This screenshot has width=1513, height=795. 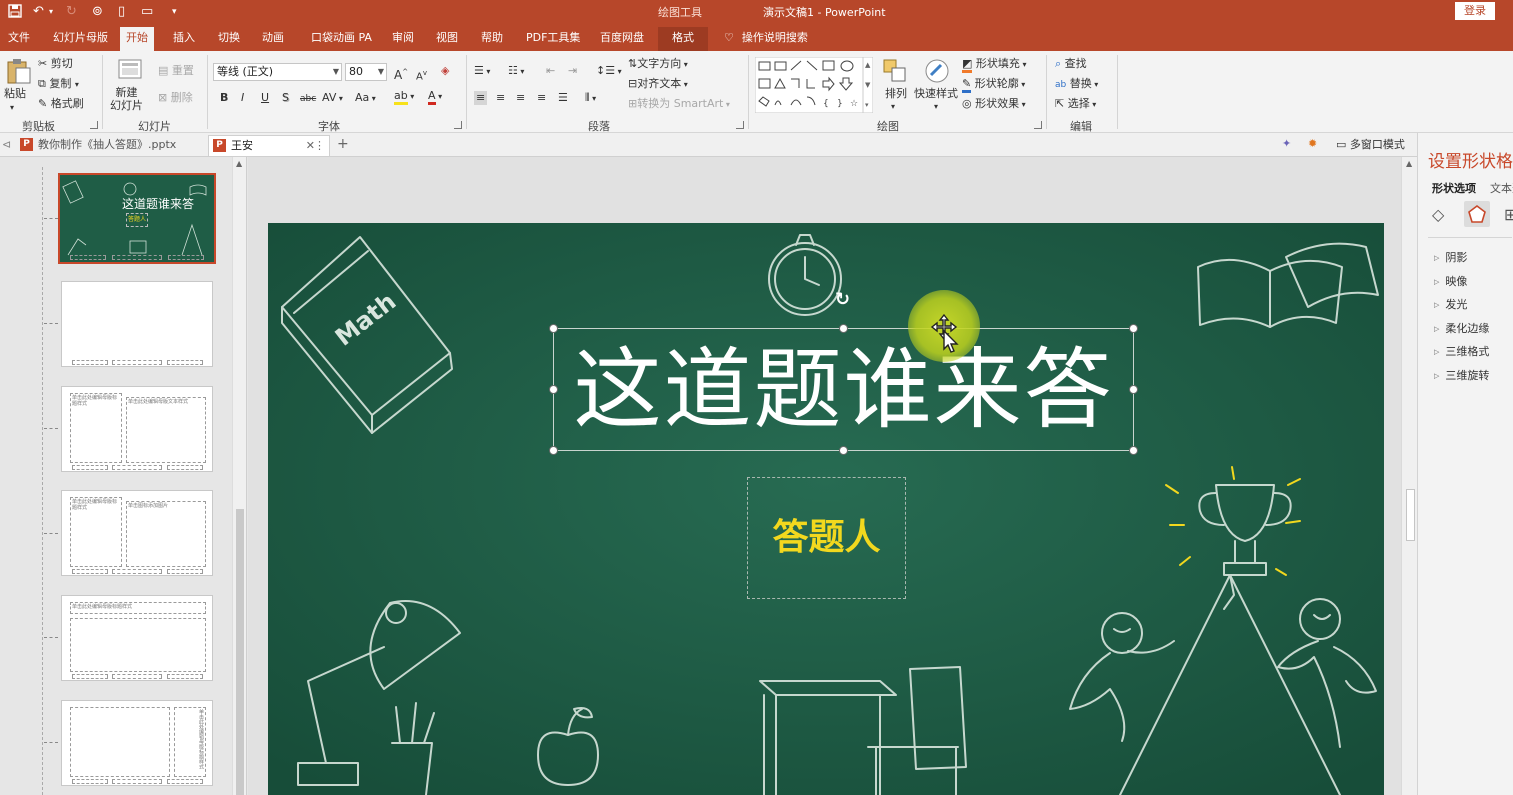 I want to click on highlight-color-button: ab ▾, so click(x=404, y=97).